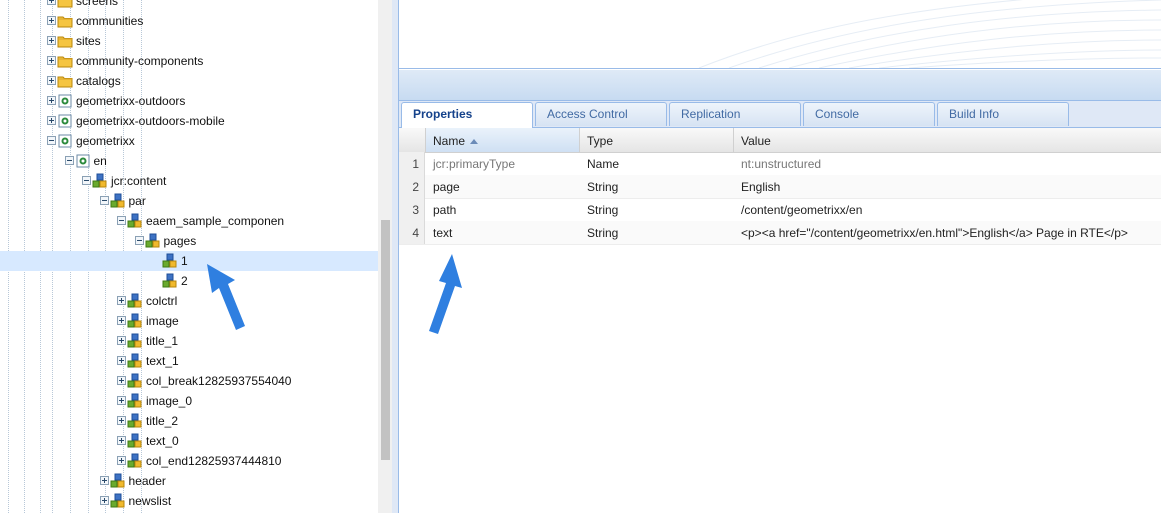 The height and width of the screenshot is (513, 1161). I want to click on tree-node-label: communities, so click(110, 21).